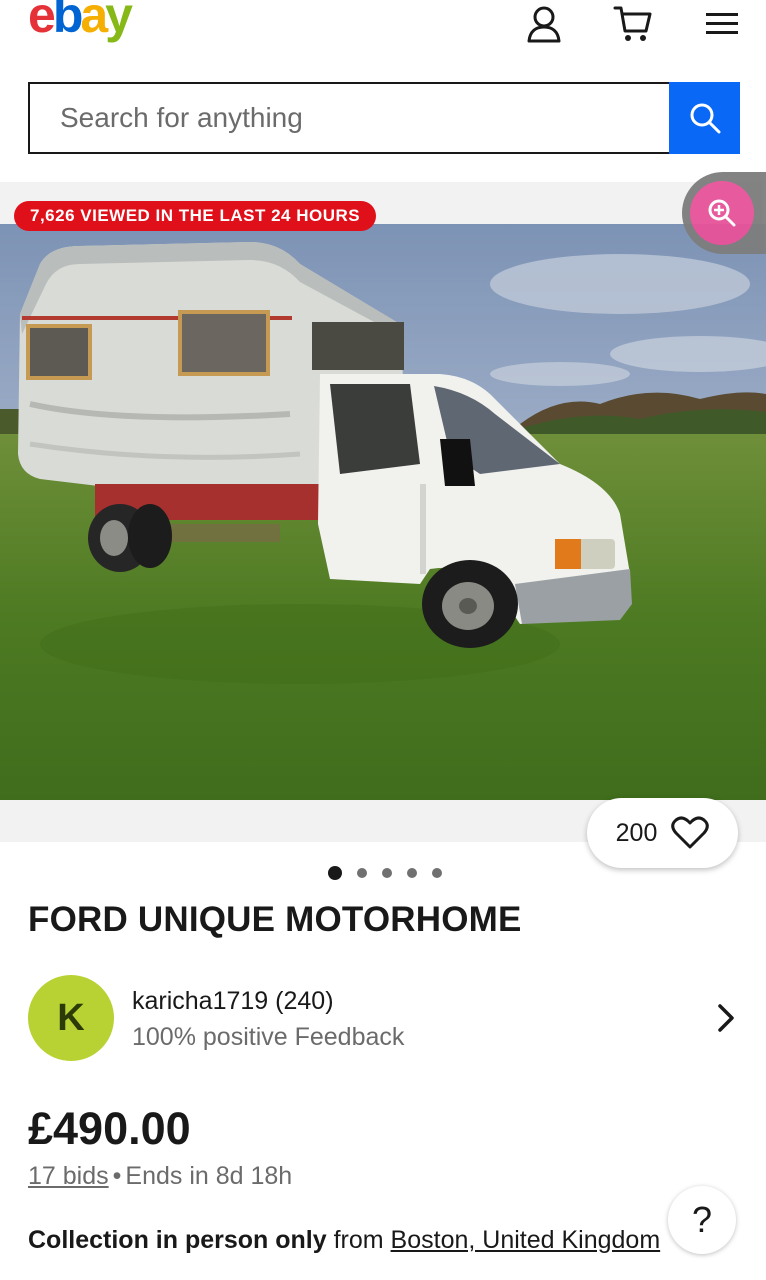  What do you see at coordinates (722, 24) in the screenshot?
I see `menu-icon` at bounding box center [722, 24].